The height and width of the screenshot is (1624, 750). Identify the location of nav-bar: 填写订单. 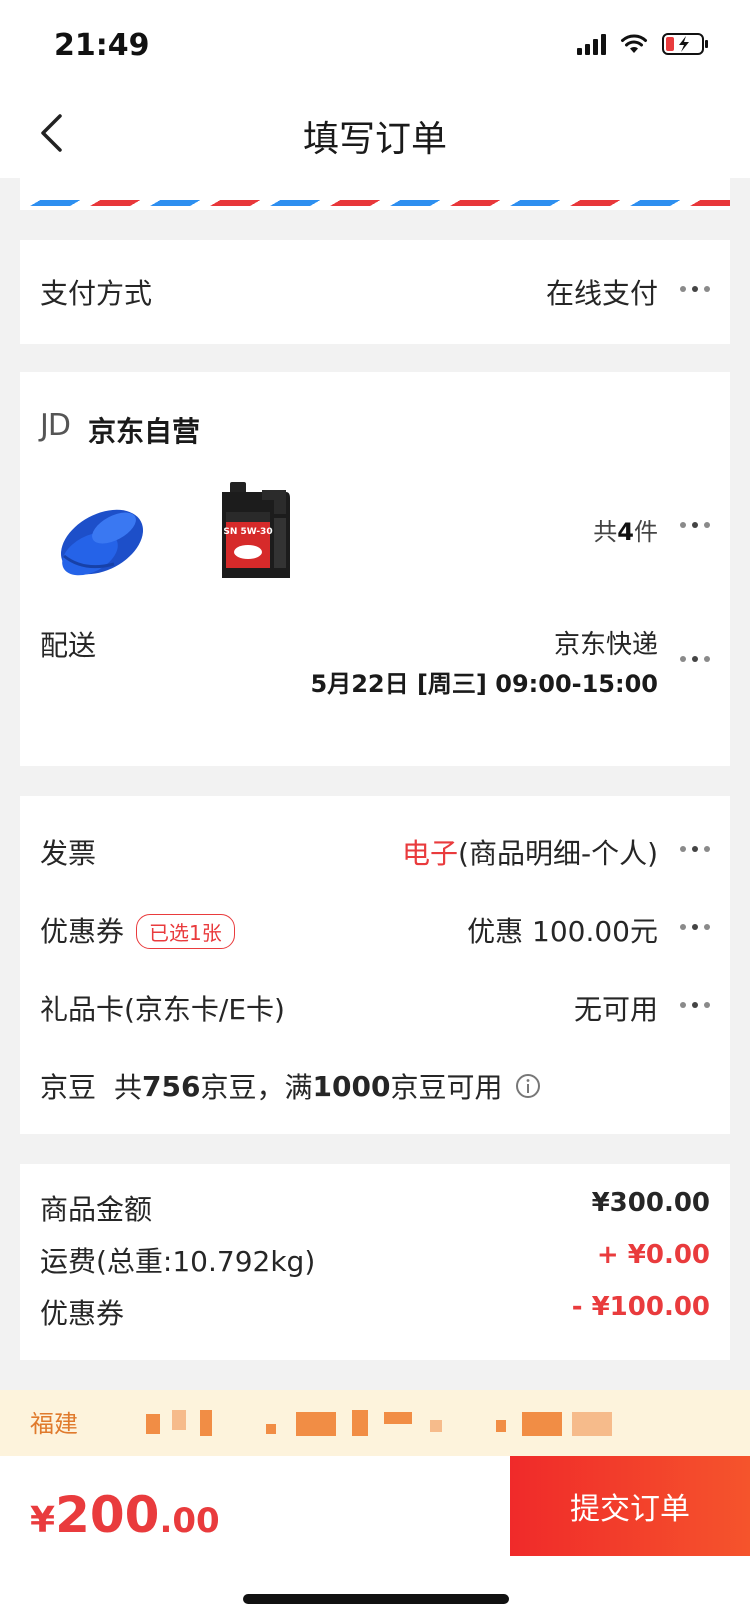
(375, 134).